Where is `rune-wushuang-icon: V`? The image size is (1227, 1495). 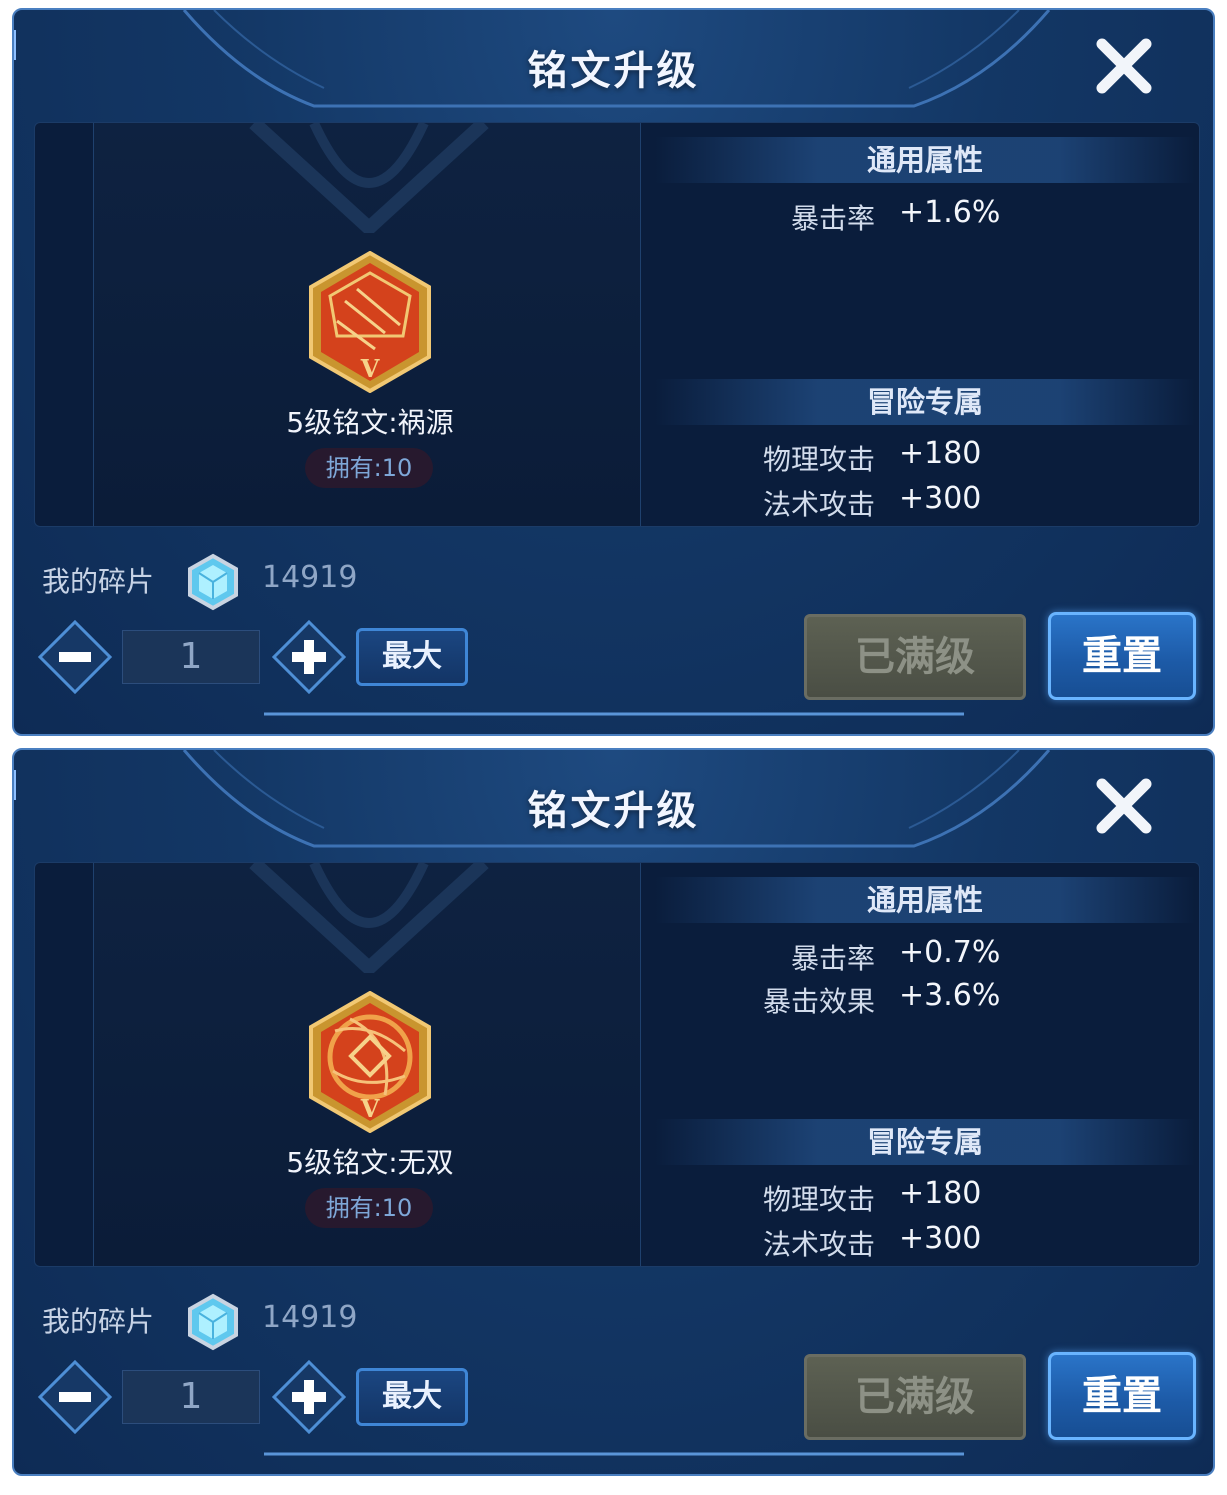
rune-wushuang-icon: V is located at coordinates (370, 1062).